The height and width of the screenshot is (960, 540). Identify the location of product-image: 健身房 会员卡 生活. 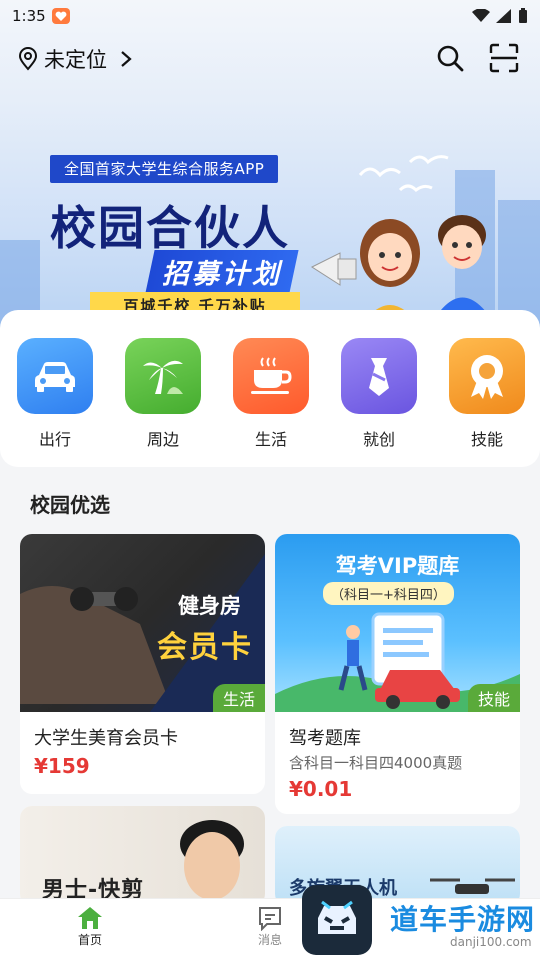
(142, 623).